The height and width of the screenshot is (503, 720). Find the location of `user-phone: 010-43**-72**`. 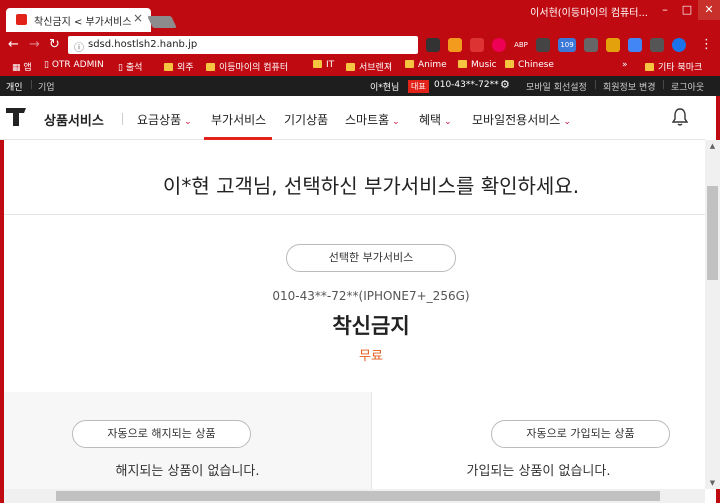

user-phone: 010-43**-72** is located at coordinates (466, 85).